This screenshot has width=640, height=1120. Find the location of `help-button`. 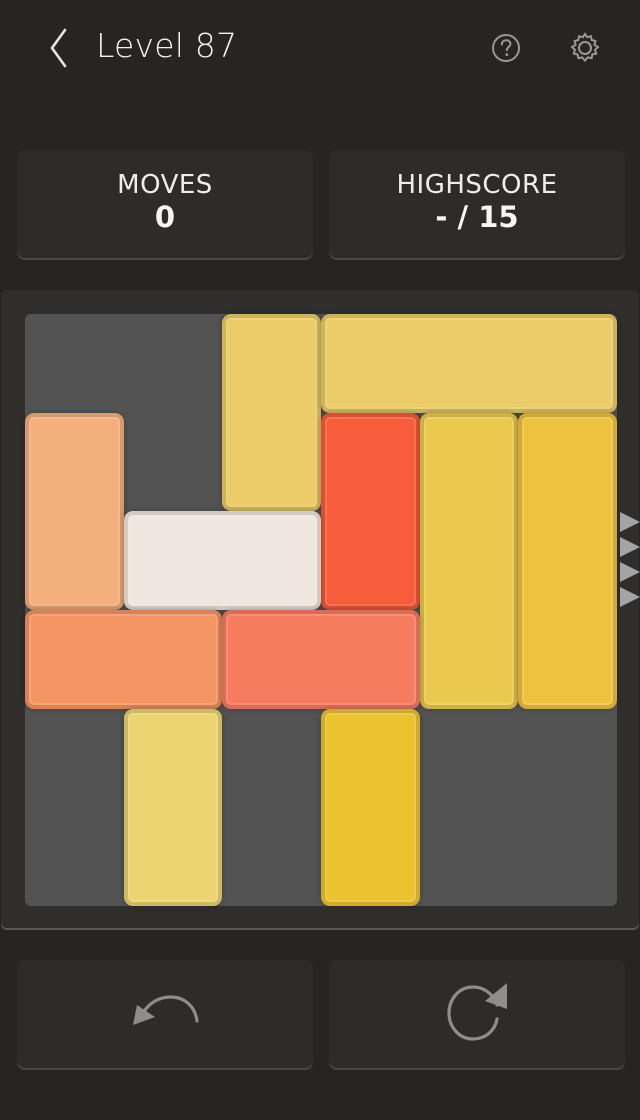

help-button is located at coordinates (506, 48).